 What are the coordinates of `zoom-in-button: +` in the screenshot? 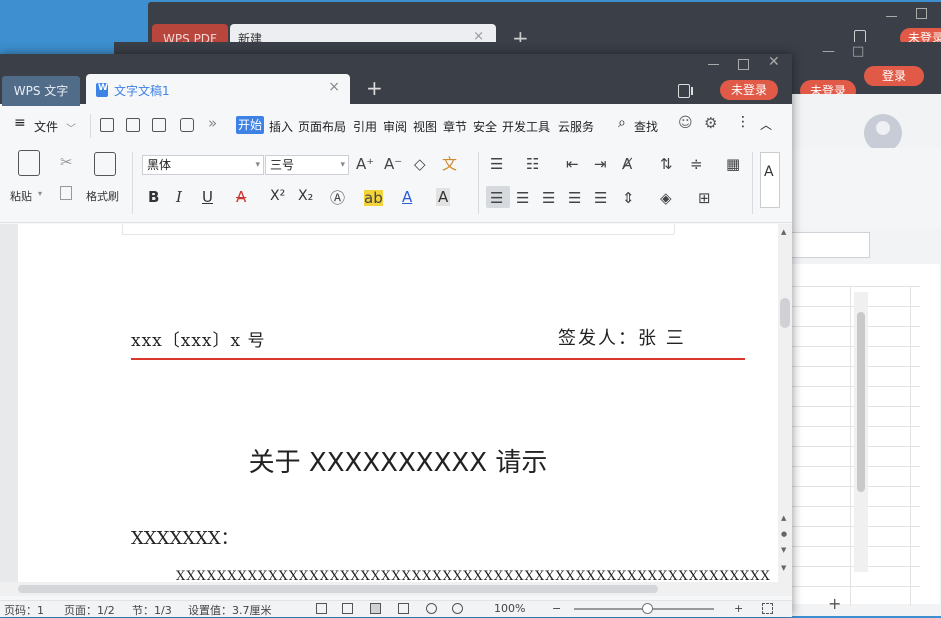 It's located at (738, 608).